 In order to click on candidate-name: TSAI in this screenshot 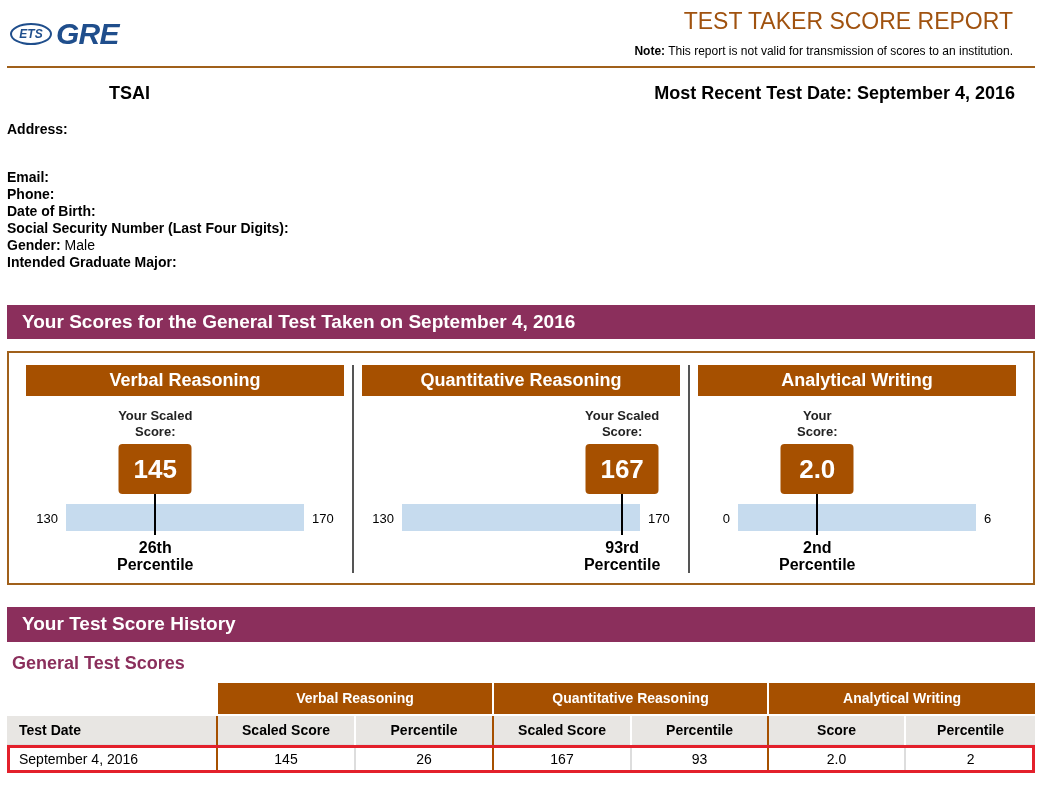, I will do `click(129, 93)`.